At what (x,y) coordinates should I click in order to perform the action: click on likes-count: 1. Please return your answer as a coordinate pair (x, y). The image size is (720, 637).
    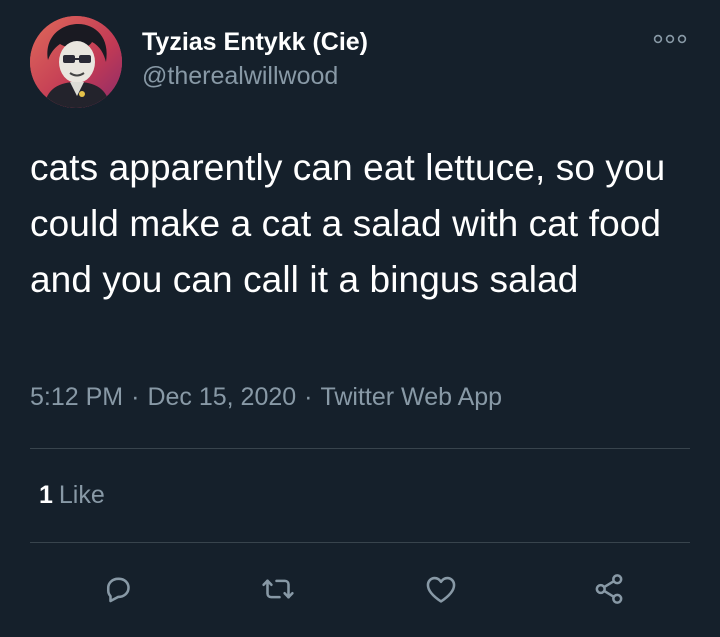
    Looking at the image, I should click on (46, 495).